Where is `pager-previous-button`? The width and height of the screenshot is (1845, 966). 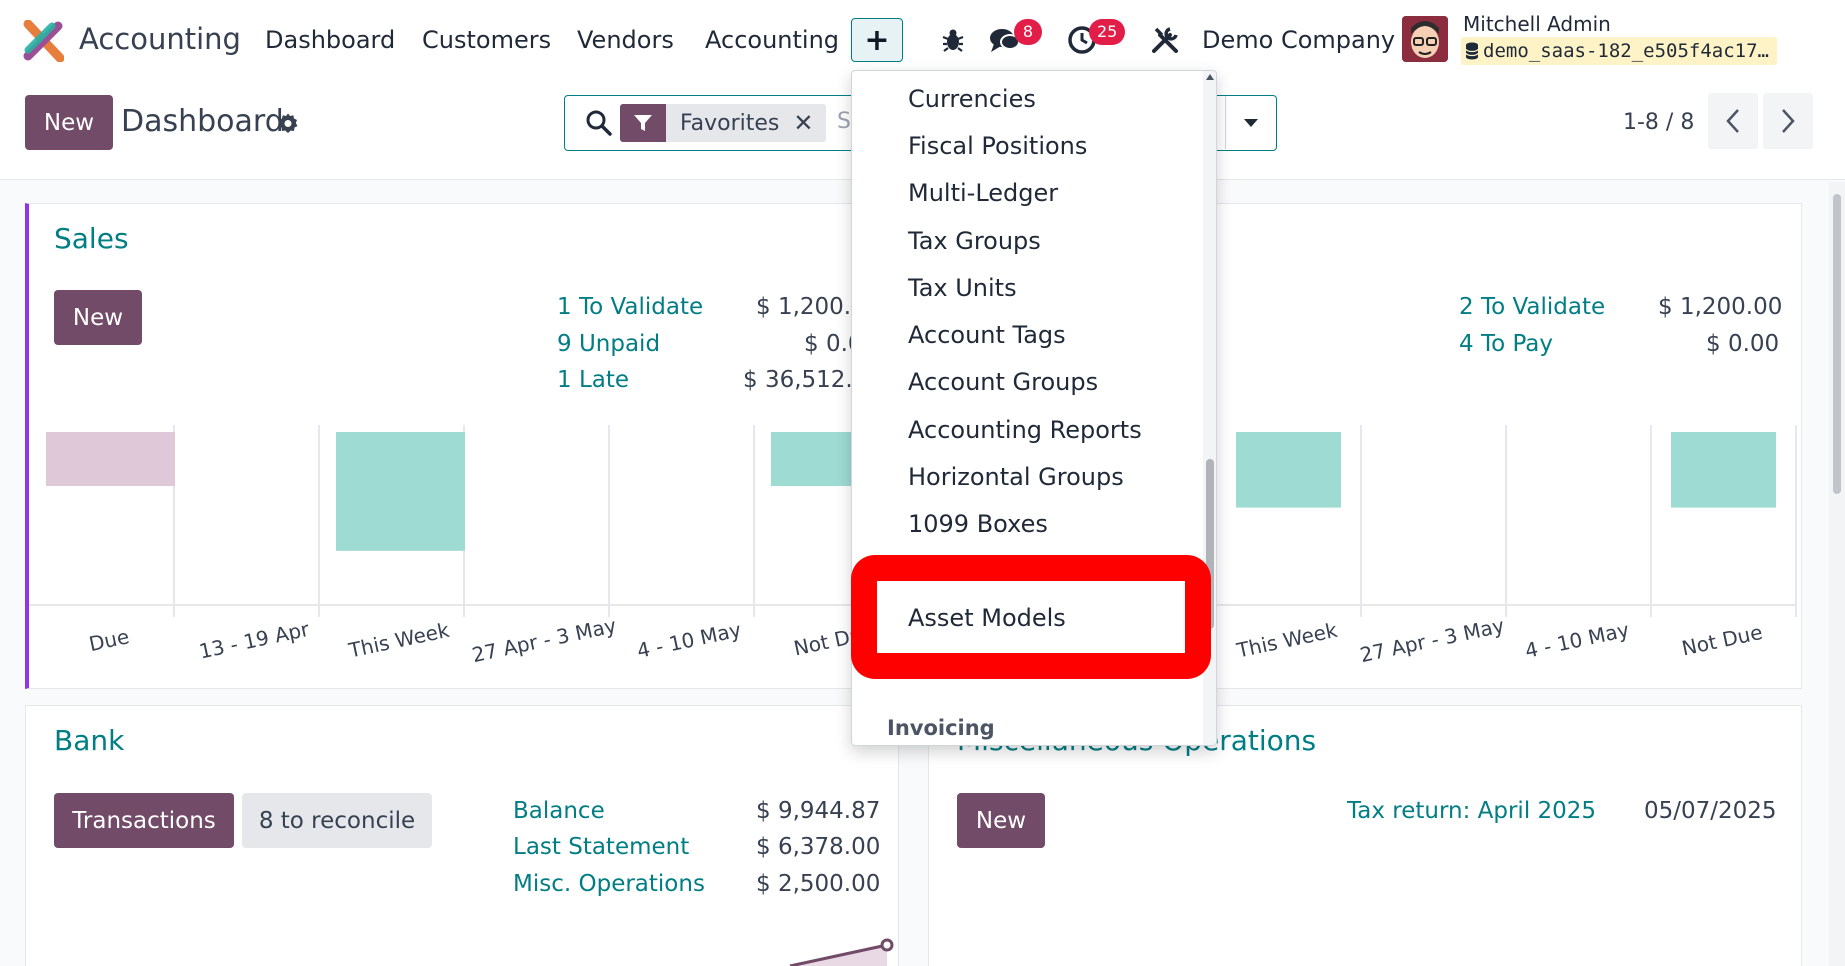 pager-previous-button is located at coordinates (1733, 121).